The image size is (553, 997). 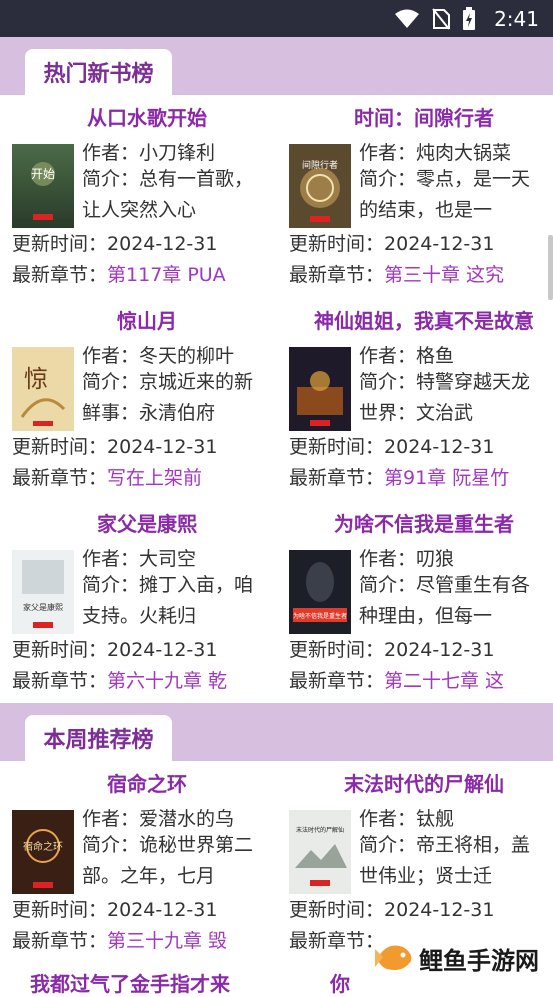 I want to click on latest-chapter-link: 第三十九章 毁, so click(x=167, y=941).